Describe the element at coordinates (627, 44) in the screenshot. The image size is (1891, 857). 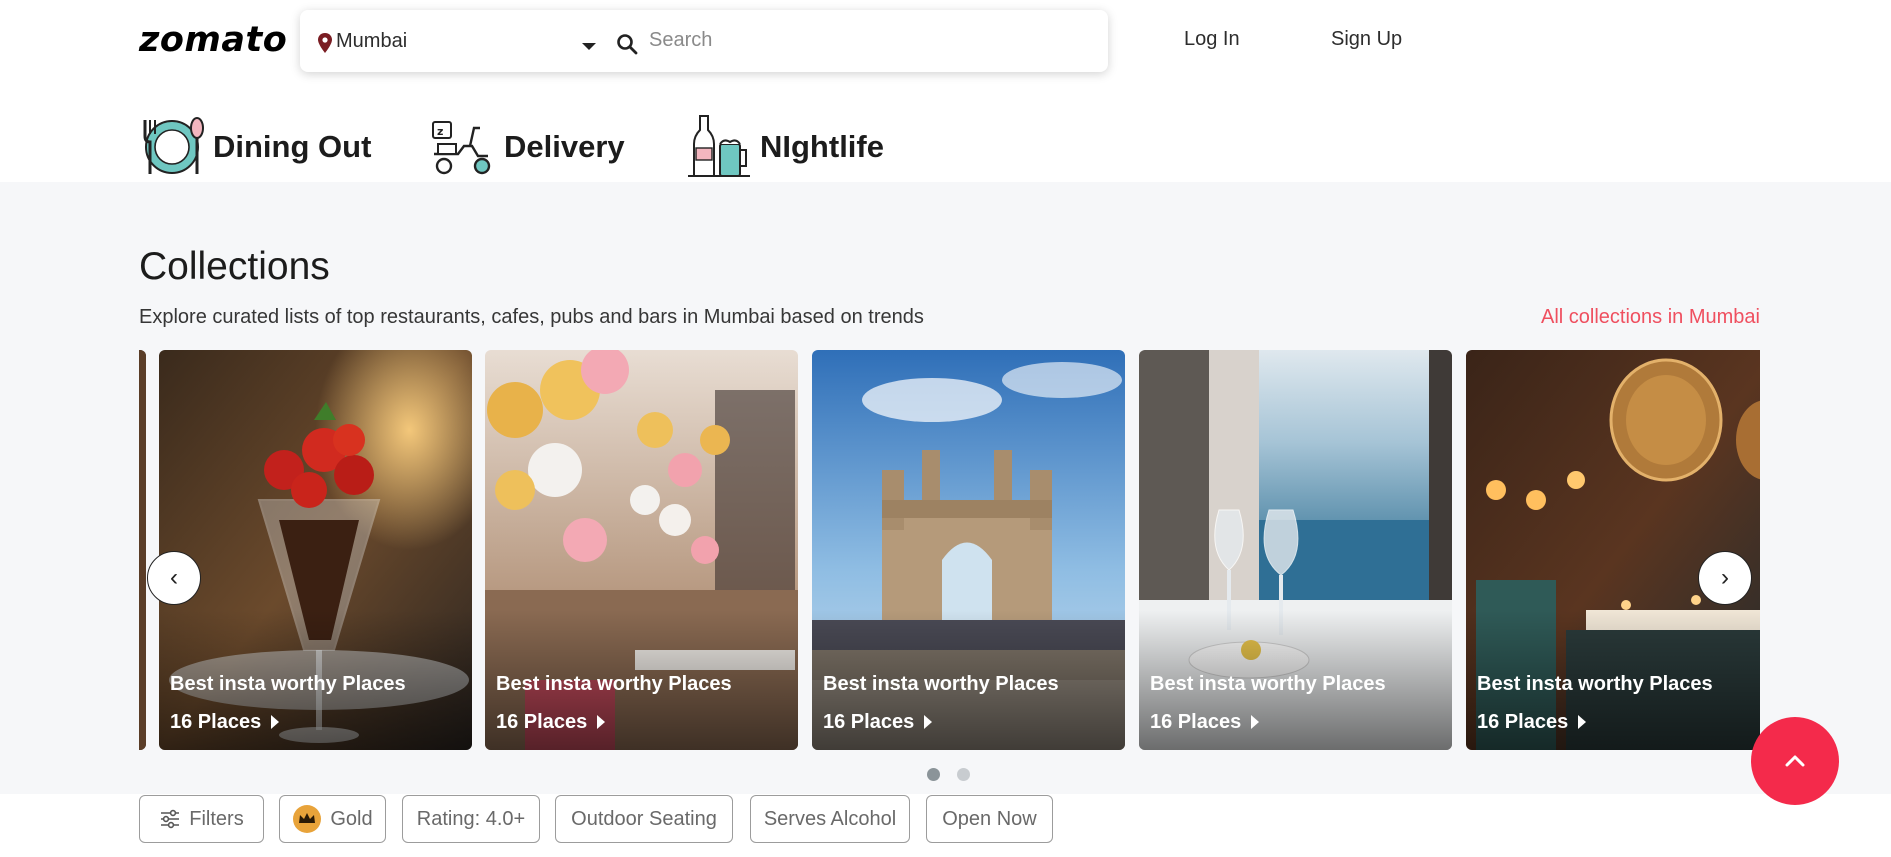
I see `search-icon` at that location.